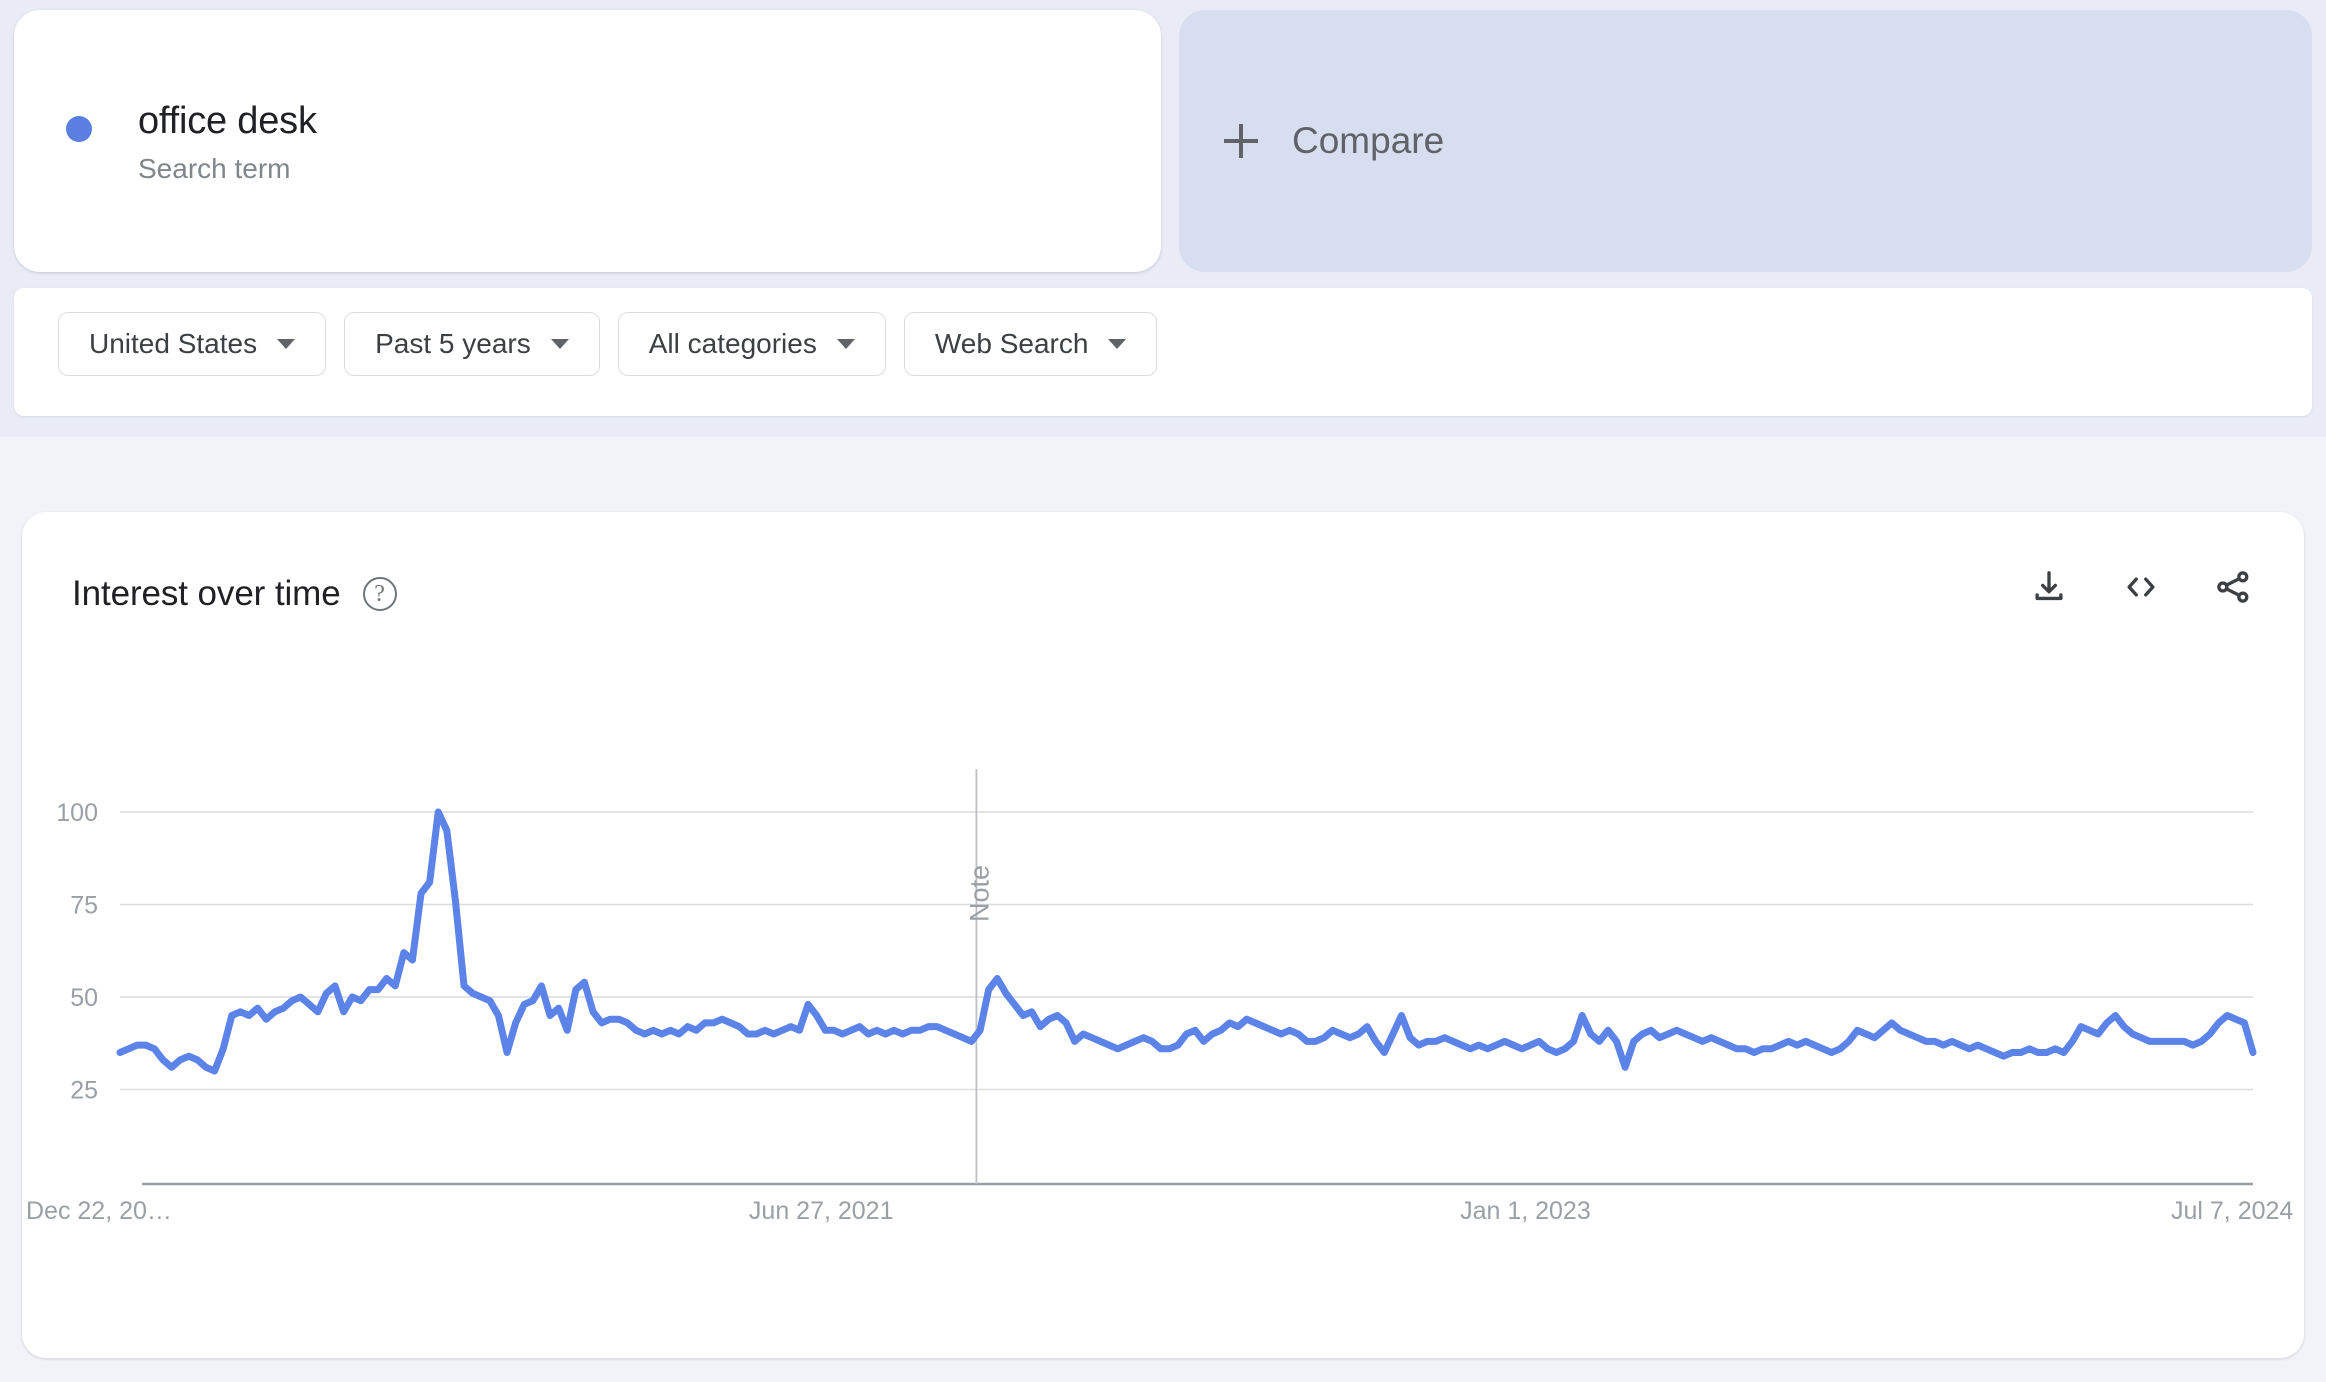 The height and width of the screenshot is (1382, 2326). I want to click on chart-y-axis-labels: 25 50 75 100, so click(77, 952).